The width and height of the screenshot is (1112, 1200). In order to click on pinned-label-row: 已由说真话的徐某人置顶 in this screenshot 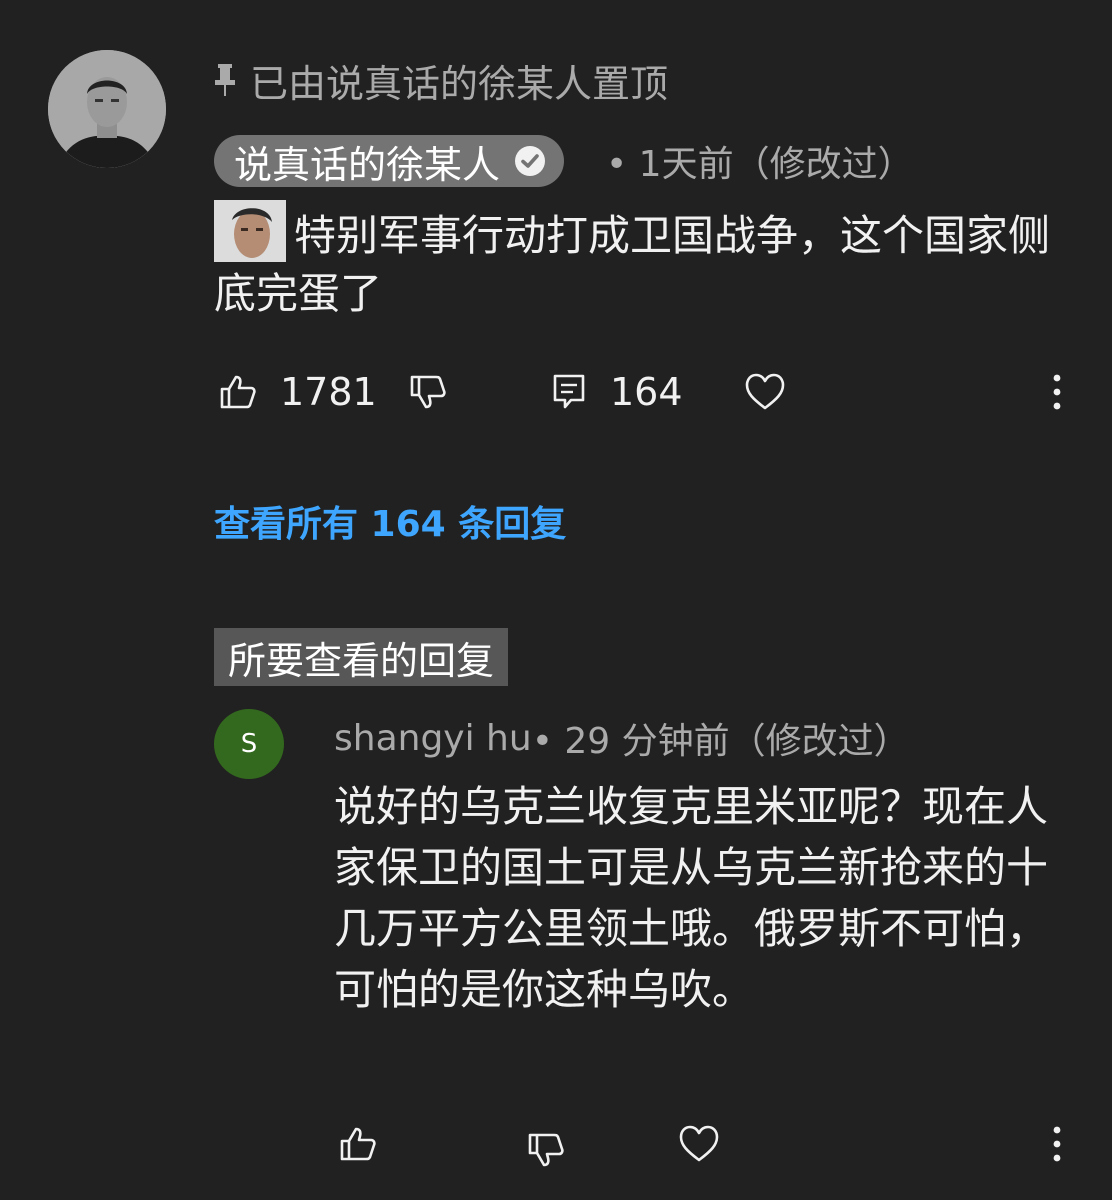, I will do `click(441, 80)`.